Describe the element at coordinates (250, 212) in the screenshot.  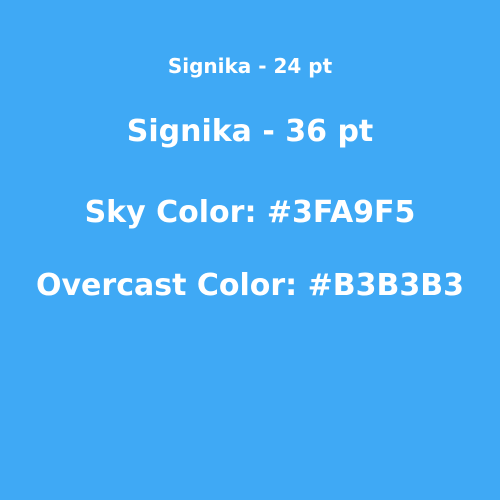
I see `sky-color-label: Sky Color: #3FA9F5` at that location.